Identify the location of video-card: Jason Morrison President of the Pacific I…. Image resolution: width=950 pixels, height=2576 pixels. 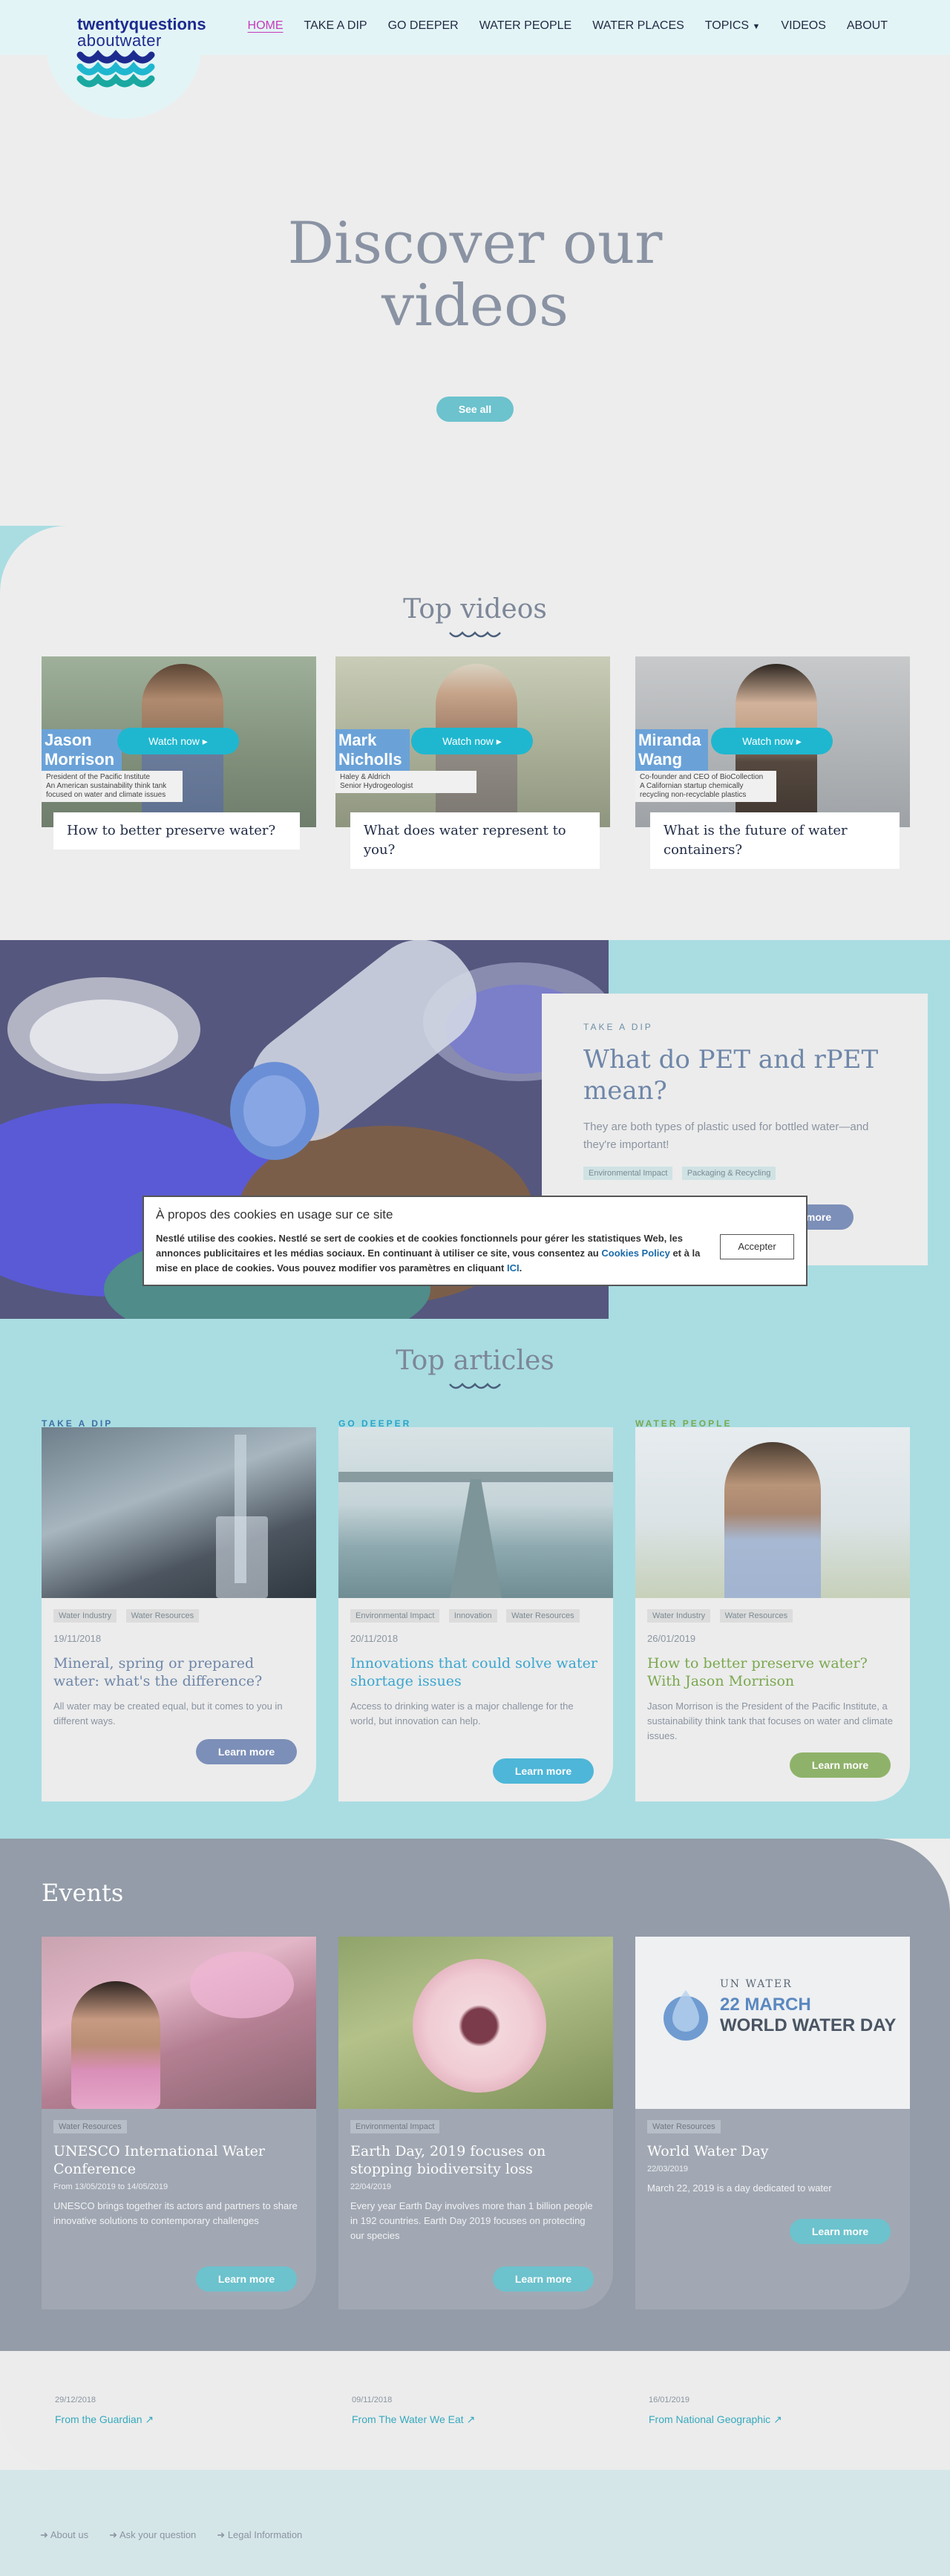
(179, 741).